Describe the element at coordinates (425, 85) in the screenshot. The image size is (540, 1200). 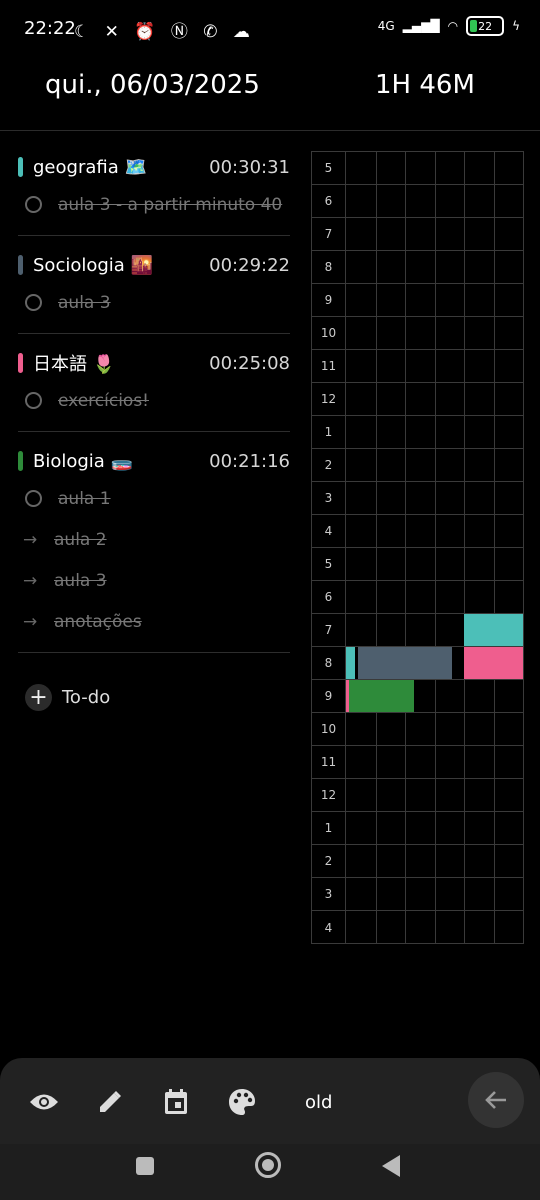
I see `total-time: 1H 46M` at that location.